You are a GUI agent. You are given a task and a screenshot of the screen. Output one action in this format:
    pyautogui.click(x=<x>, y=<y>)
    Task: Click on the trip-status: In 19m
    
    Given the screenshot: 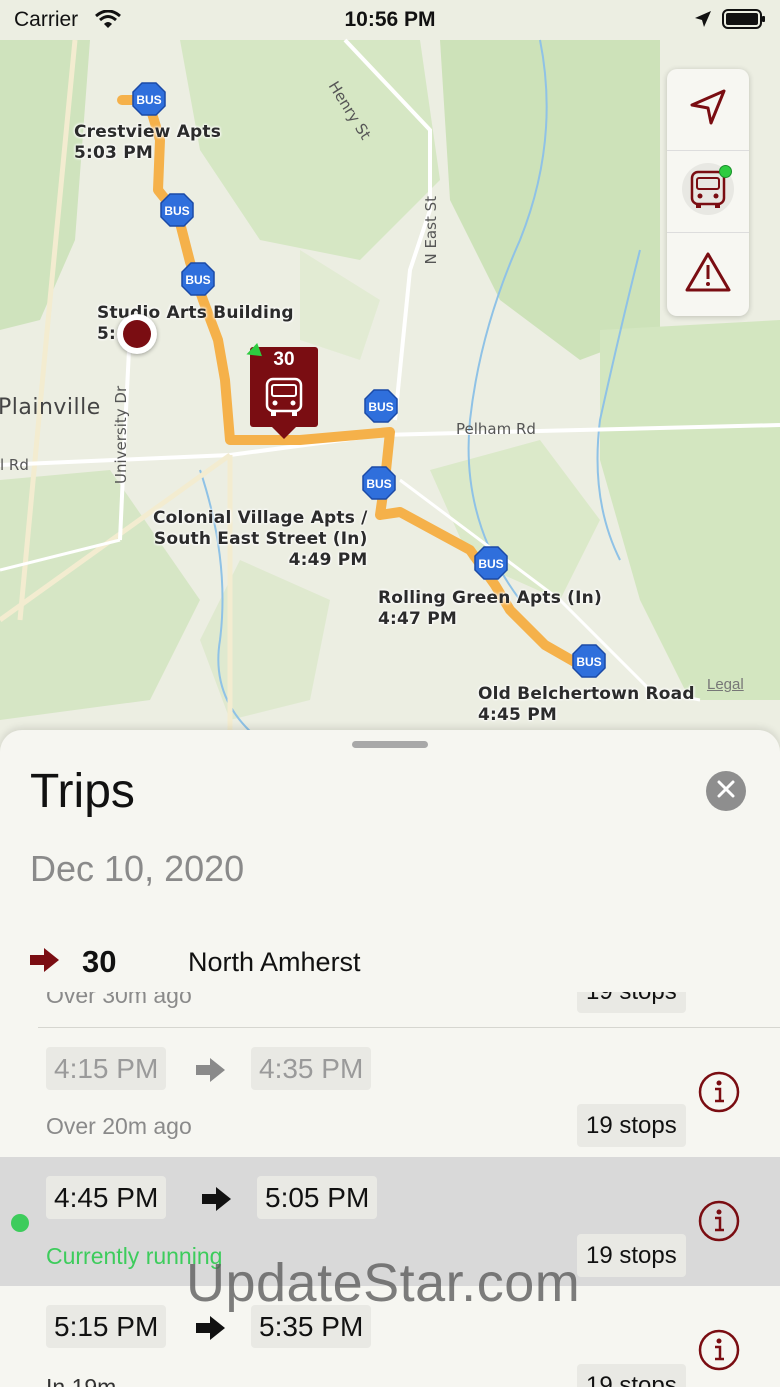 What is the action you would take?
    pyautogui.click(x=81, y=1380)
    